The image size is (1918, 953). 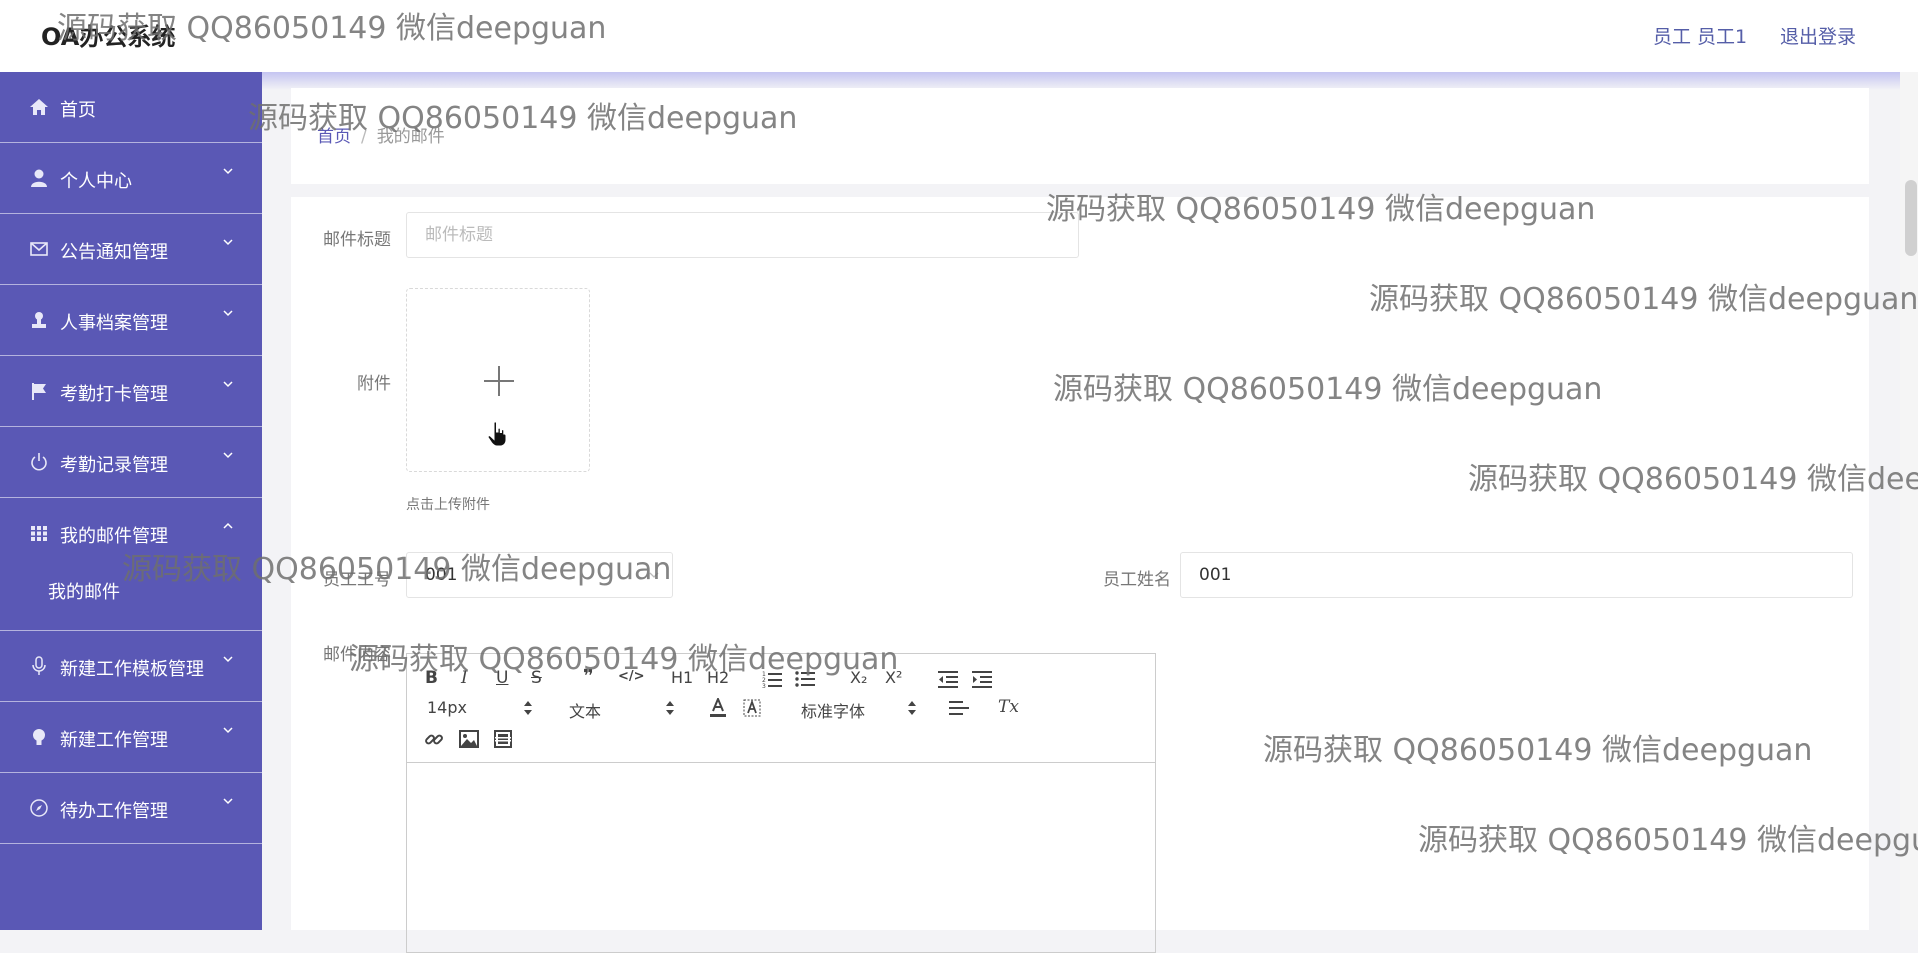 I want to click on hand-cursor-icon, so click(x=497, y=434).